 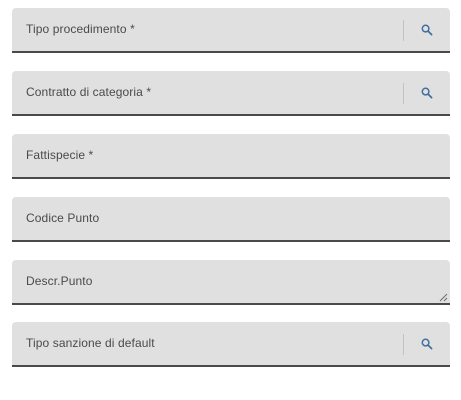 I want to click on contratto-di-categoria-field: Contratto di categoria *, so click(x=231, y=93).